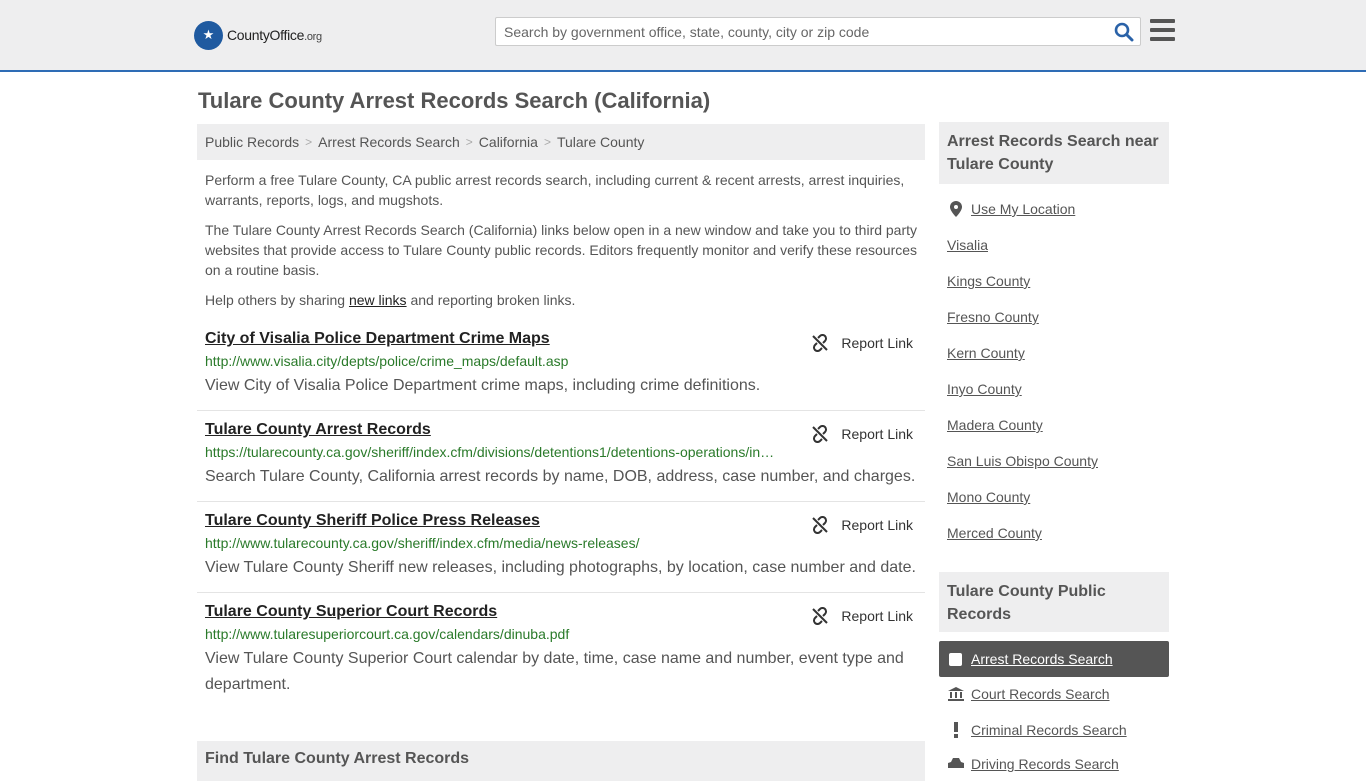 This screenshot has width=1366, height=781. I want to click on sidebar-item-label: Driving Records Search, so click(1045, 764).